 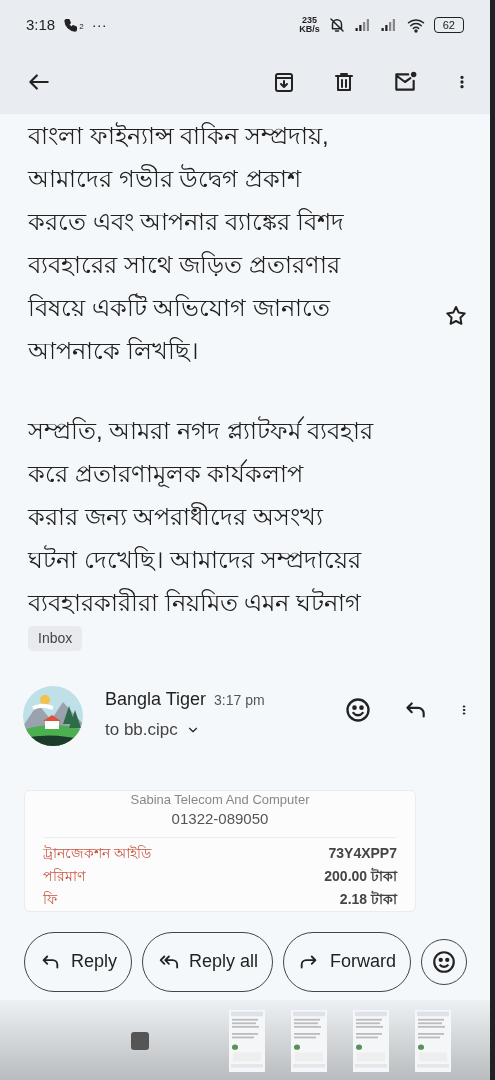 I want to click on sent-time: 3:17 pm, so click(x=239, y=700).